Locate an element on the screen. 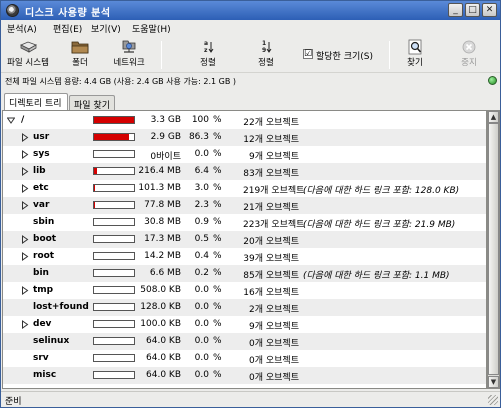 The image size is (501, 408). tree-row: misc 64.0 KB 0.0% 0개 오브젝트 is located at coordinates (244, 375).